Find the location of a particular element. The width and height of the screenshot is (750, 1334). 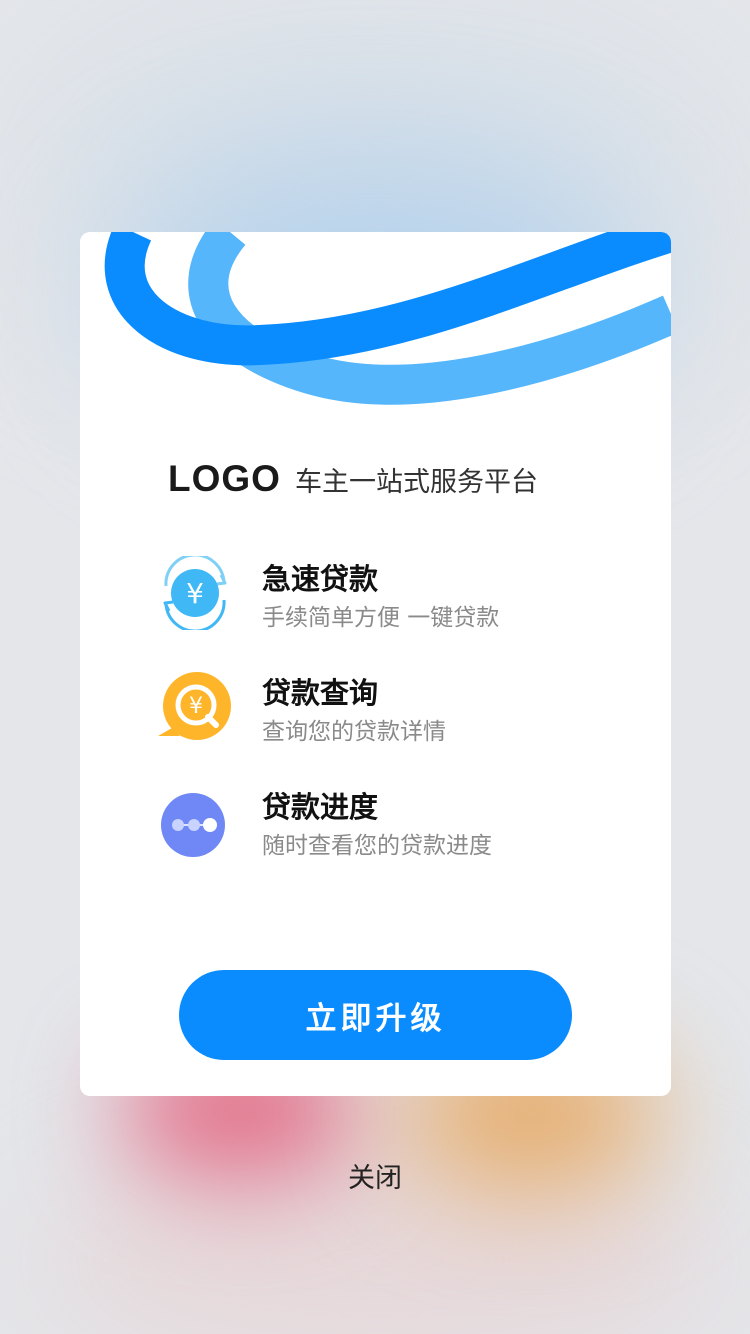

upgrade-now-button: 立即升级 is located at coordinates (375, 1015).